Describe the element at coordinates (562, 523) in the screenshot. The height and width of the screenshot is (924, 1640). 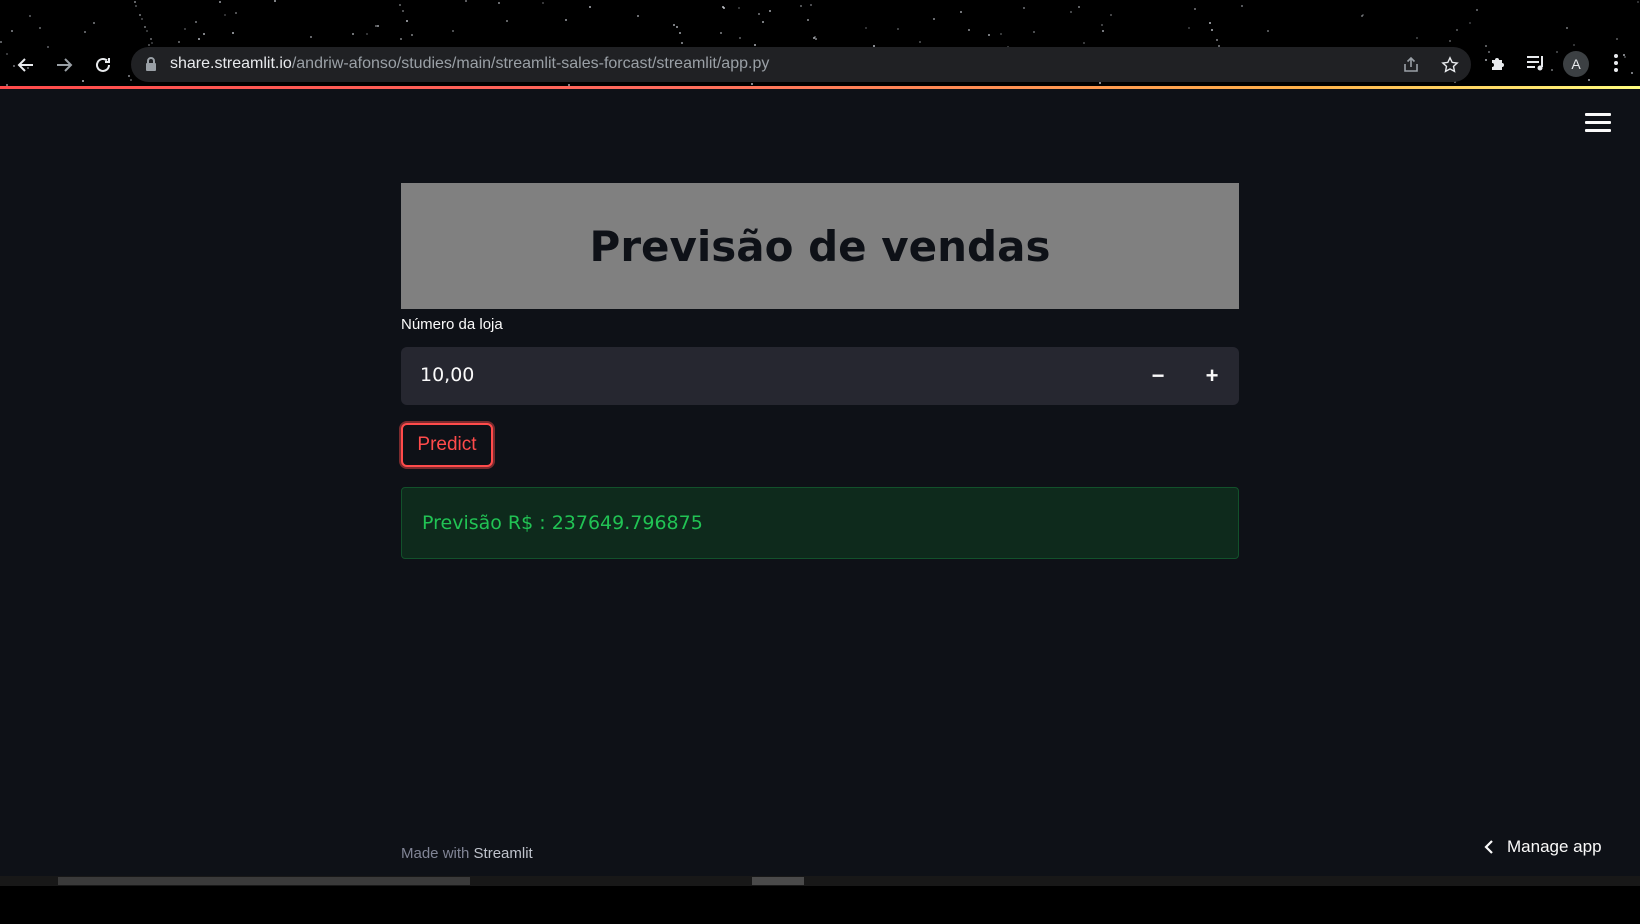
I see `prediction-result-text: Previsão R$ : 237649.796875` at that location.